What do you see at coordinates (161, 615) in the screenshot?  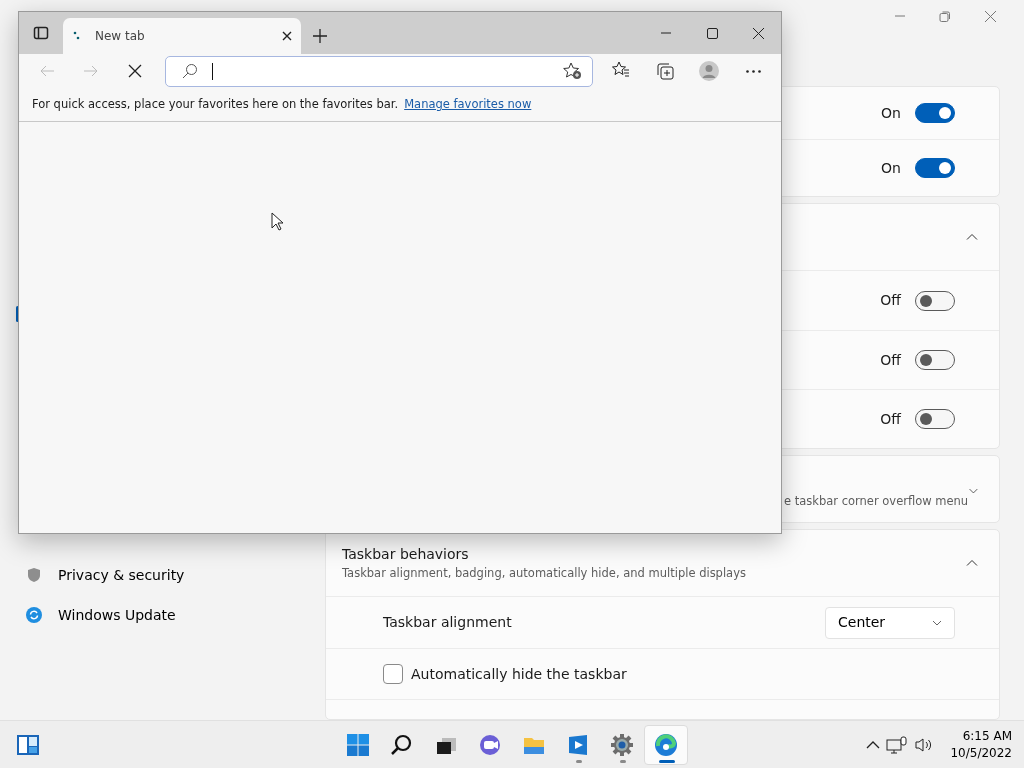 I see `nav-item: Windows Update` at bounding box center [161, 615].